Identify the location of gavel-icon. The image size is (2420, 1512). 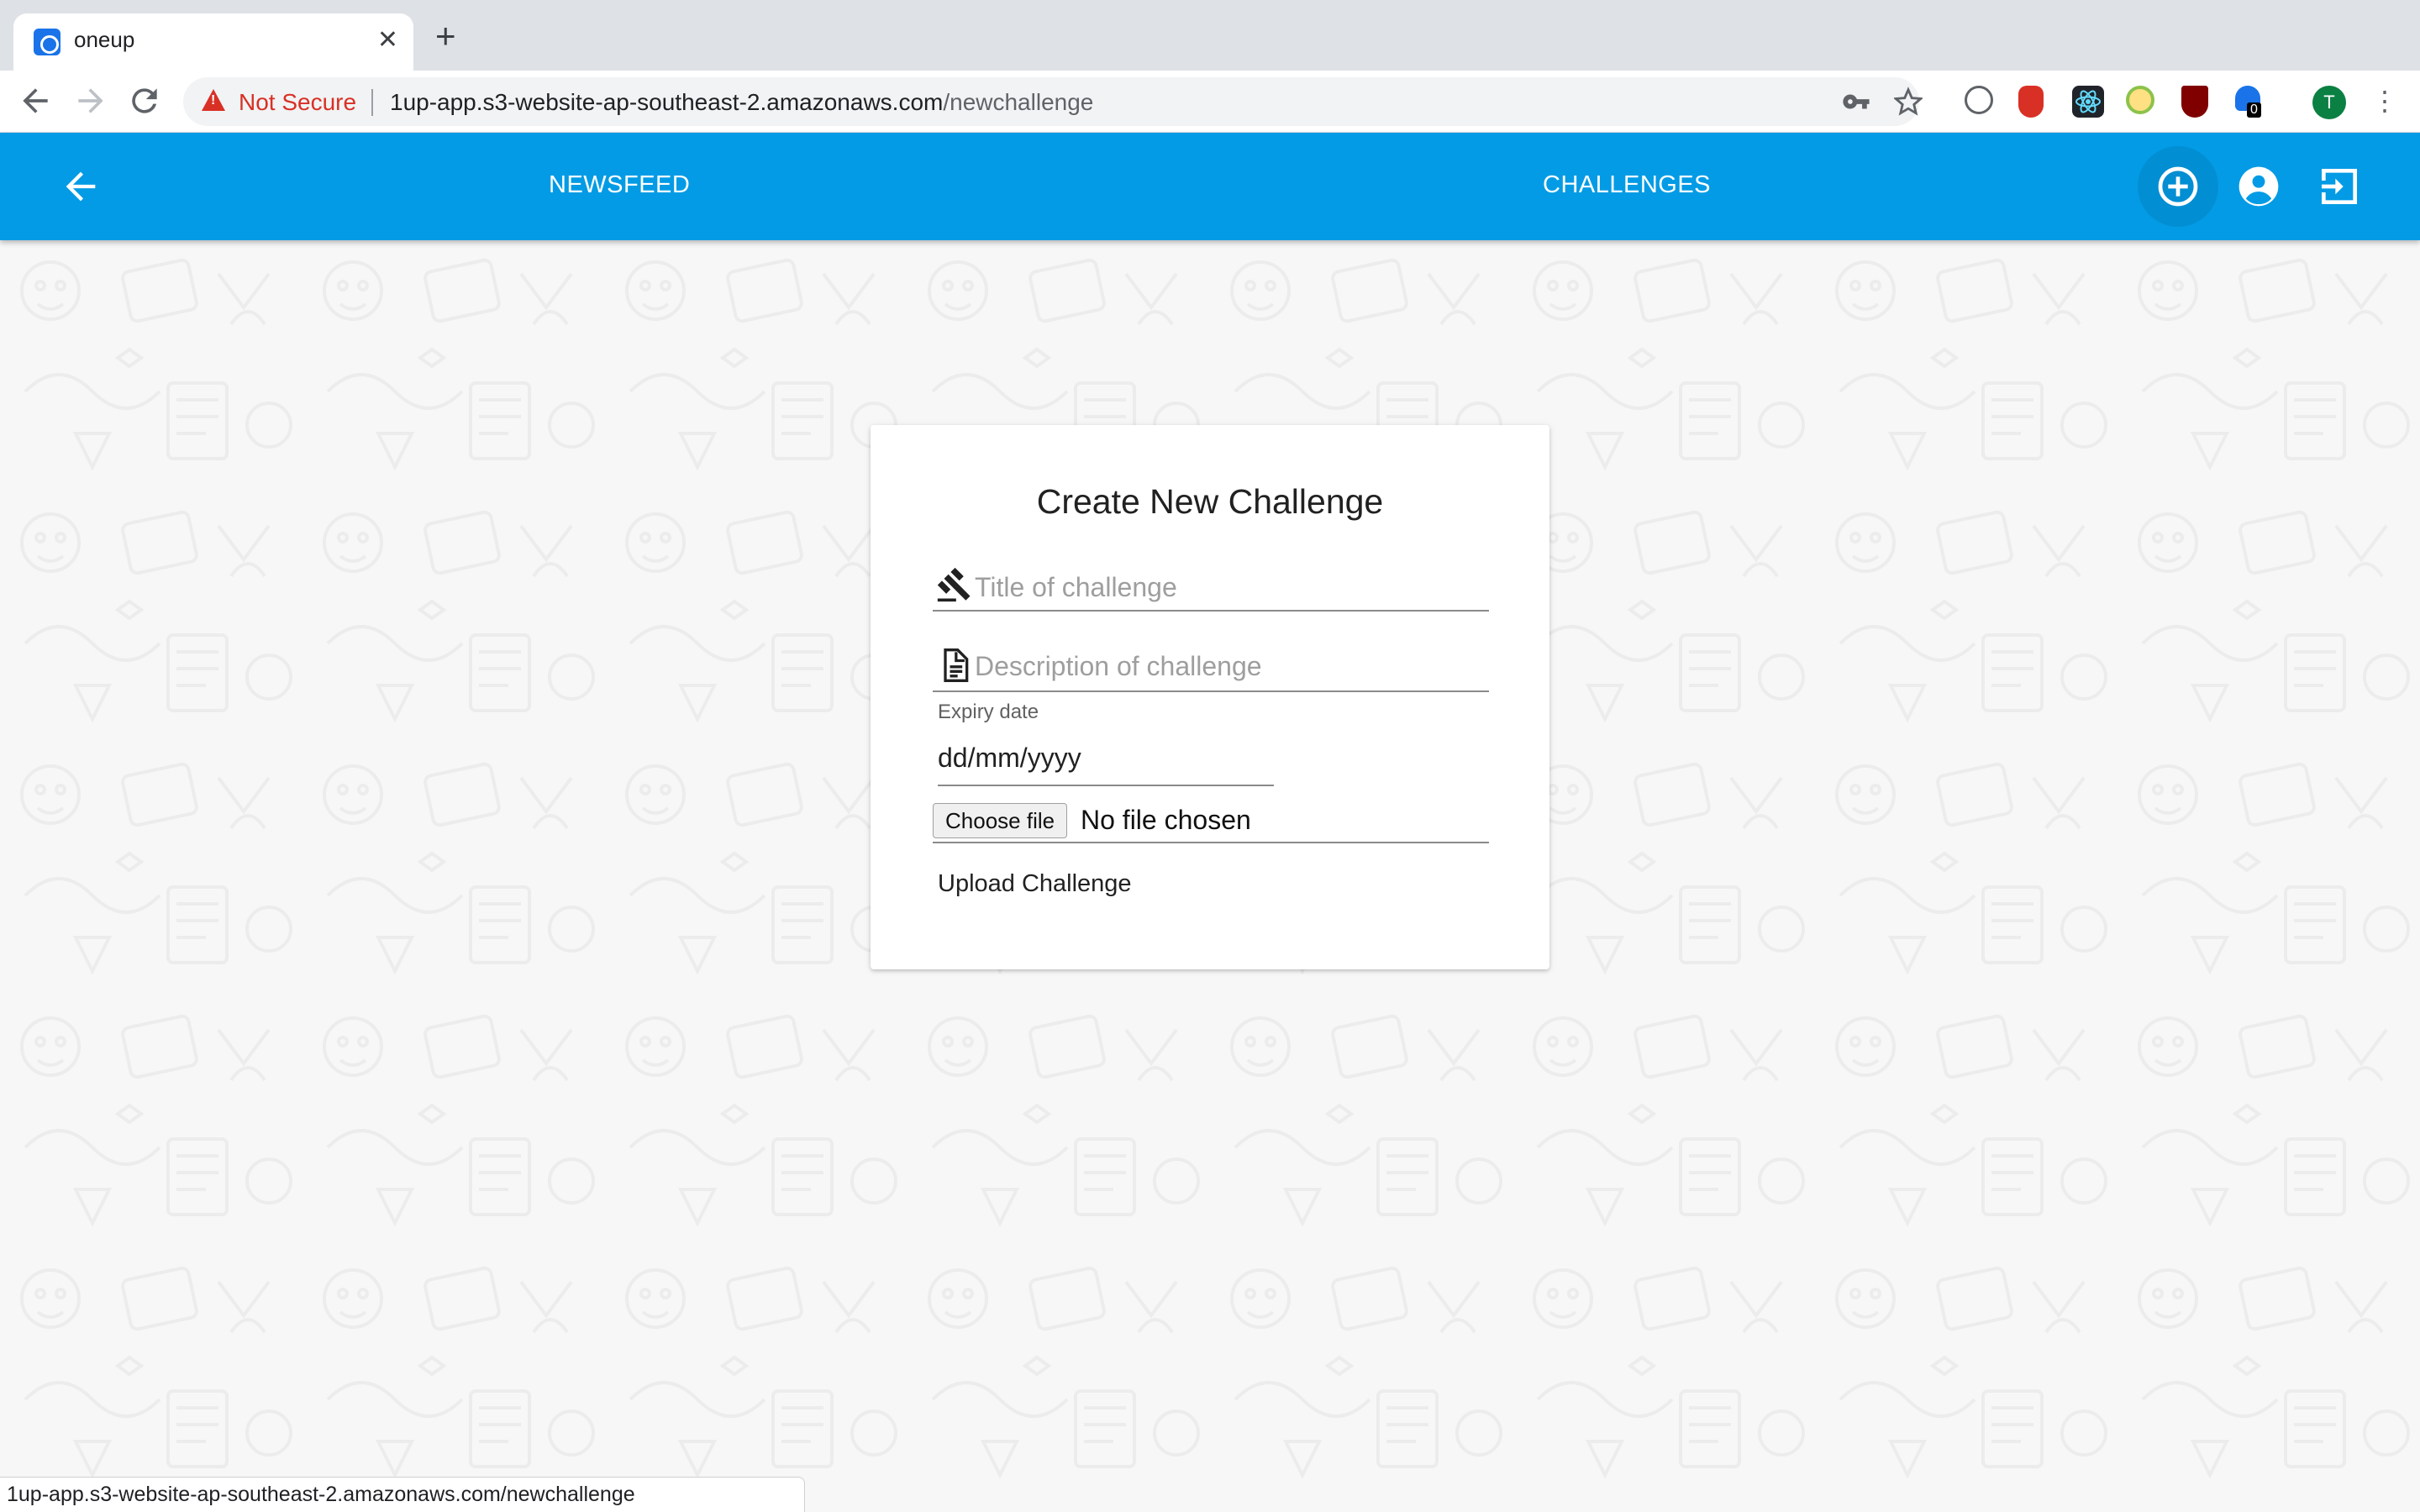
(955, 584).